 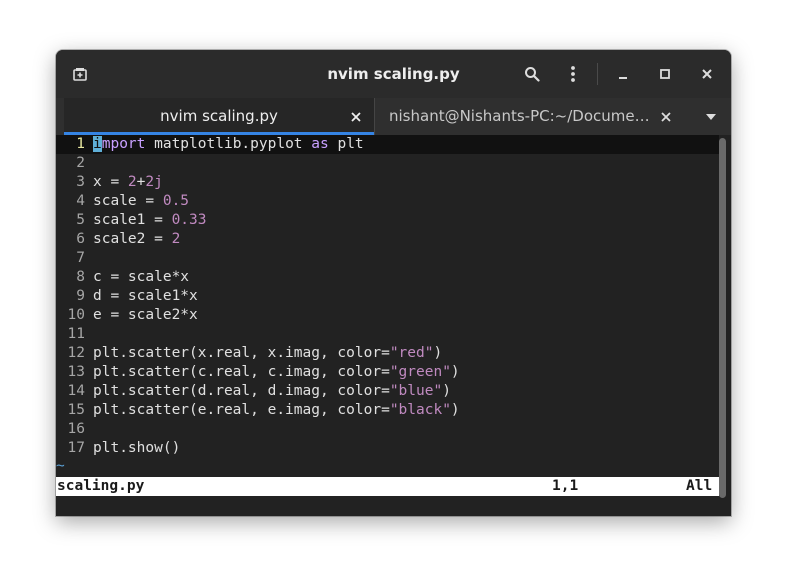 I want to click on line-number: 1, so click(x=80, y=144).